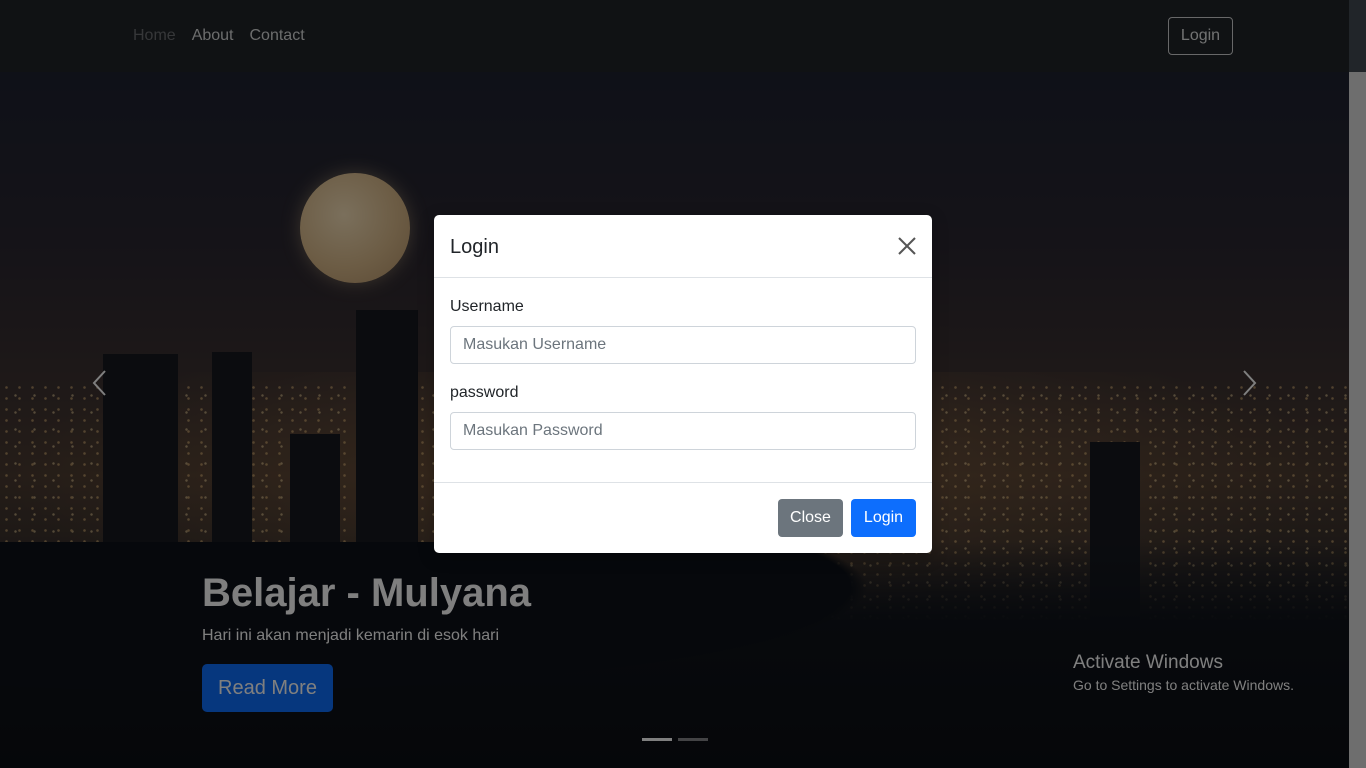 Image resolution: width=1366 pixels, height=768 pixels. I want to click on modal-close-button, so click(907, 246).